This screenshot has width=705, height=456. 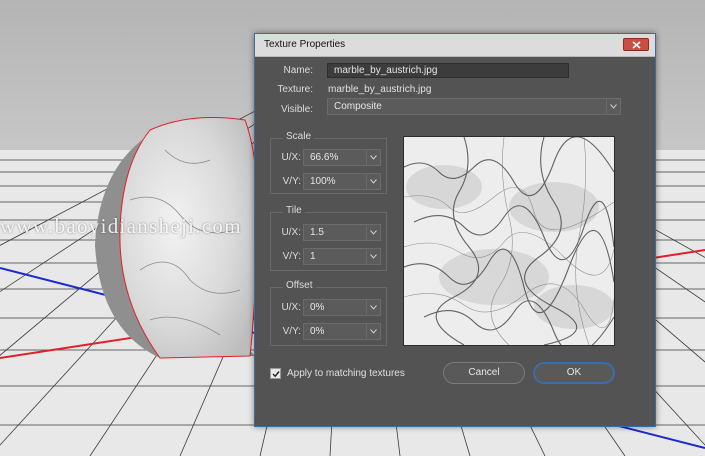 What do you see at coordinates (291, 181) in the screenshot?
I see `scale-vy-label: V/Y:` at bounding box center [291, 181].